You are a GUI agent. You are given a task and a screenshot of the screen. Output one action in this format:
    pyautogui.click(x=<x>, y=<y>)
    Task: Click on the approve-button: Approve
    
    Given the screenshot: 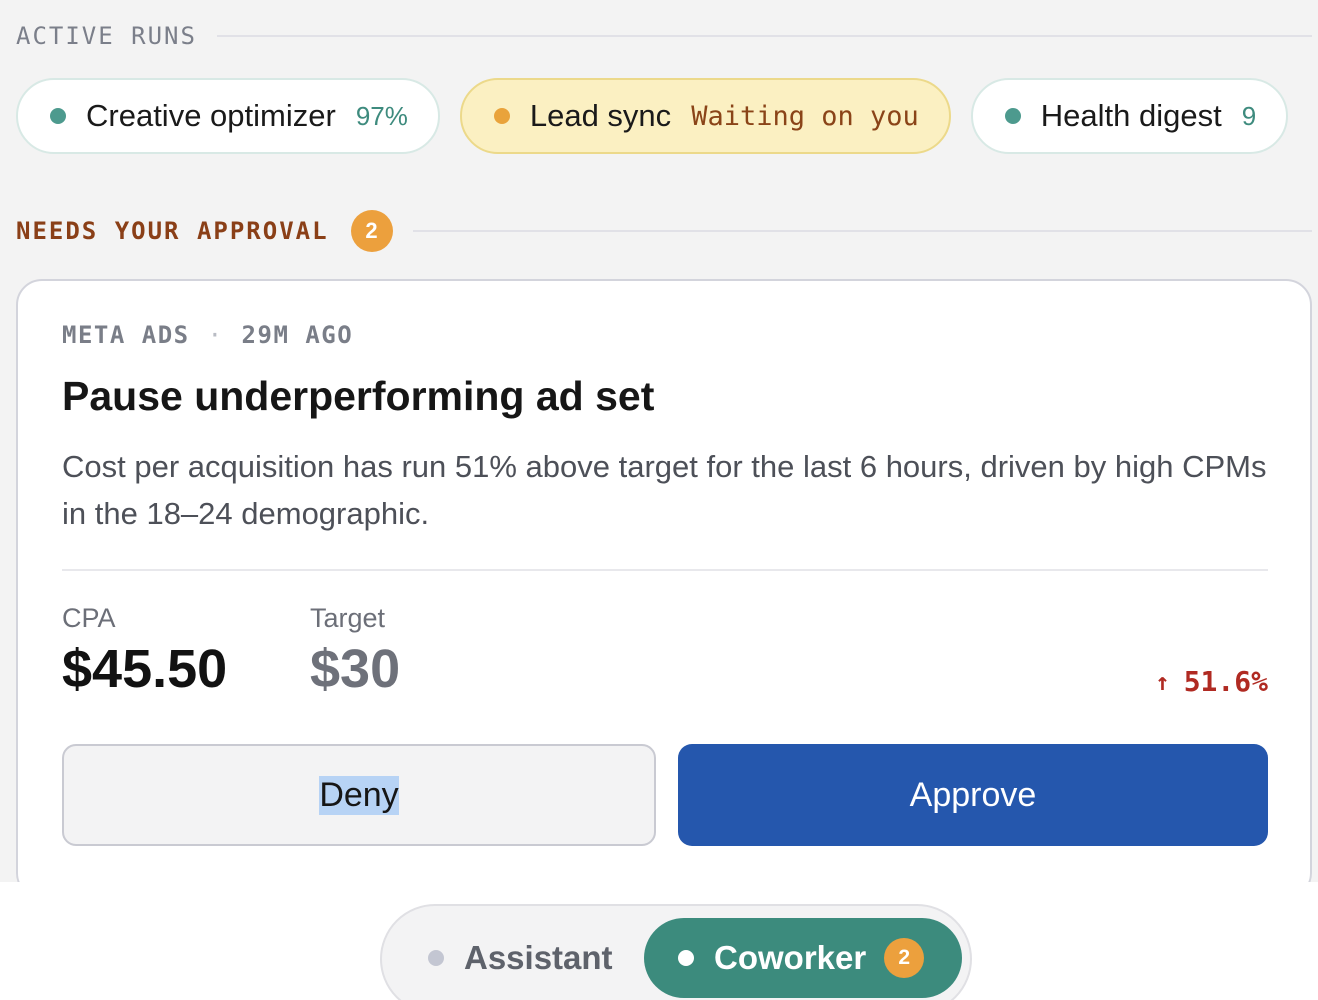 What is the action you would take?
    pyautogui.click(x=973, y=795)
    